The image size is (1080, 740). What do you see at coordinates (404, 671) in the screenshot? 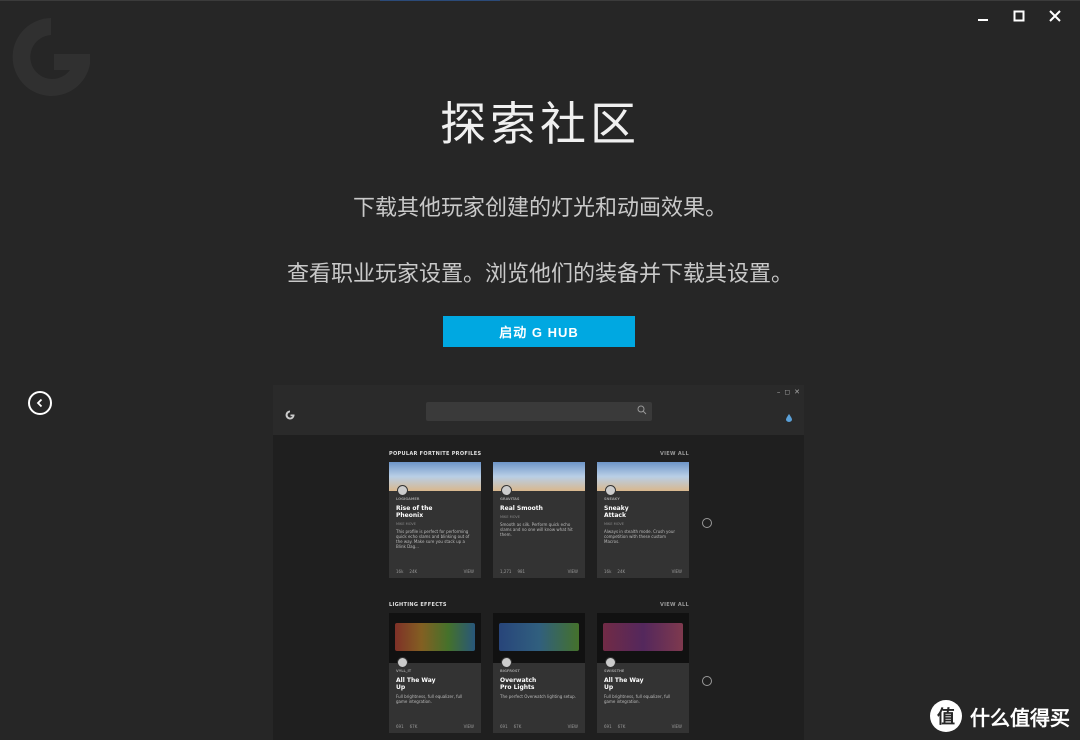
I see `card-author: VYLL_IT` at bounding box center [404, 671].